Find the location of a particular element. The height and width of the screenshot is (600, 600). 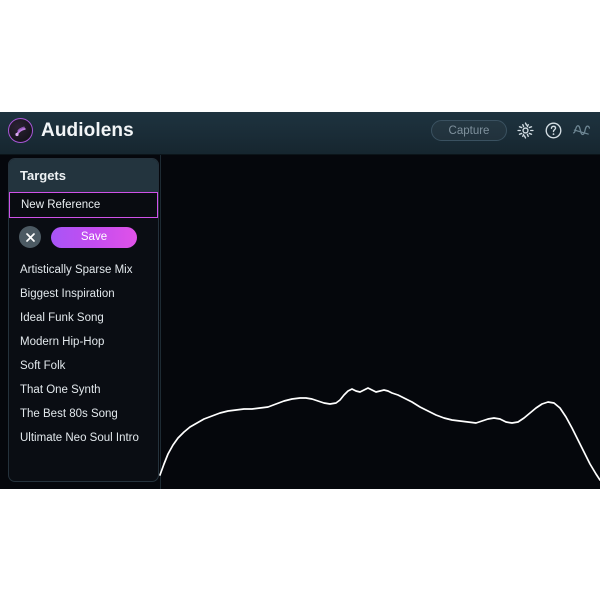

target-list-item: Ultimate Neo Soul Intro is located at coordinates (83, 438).